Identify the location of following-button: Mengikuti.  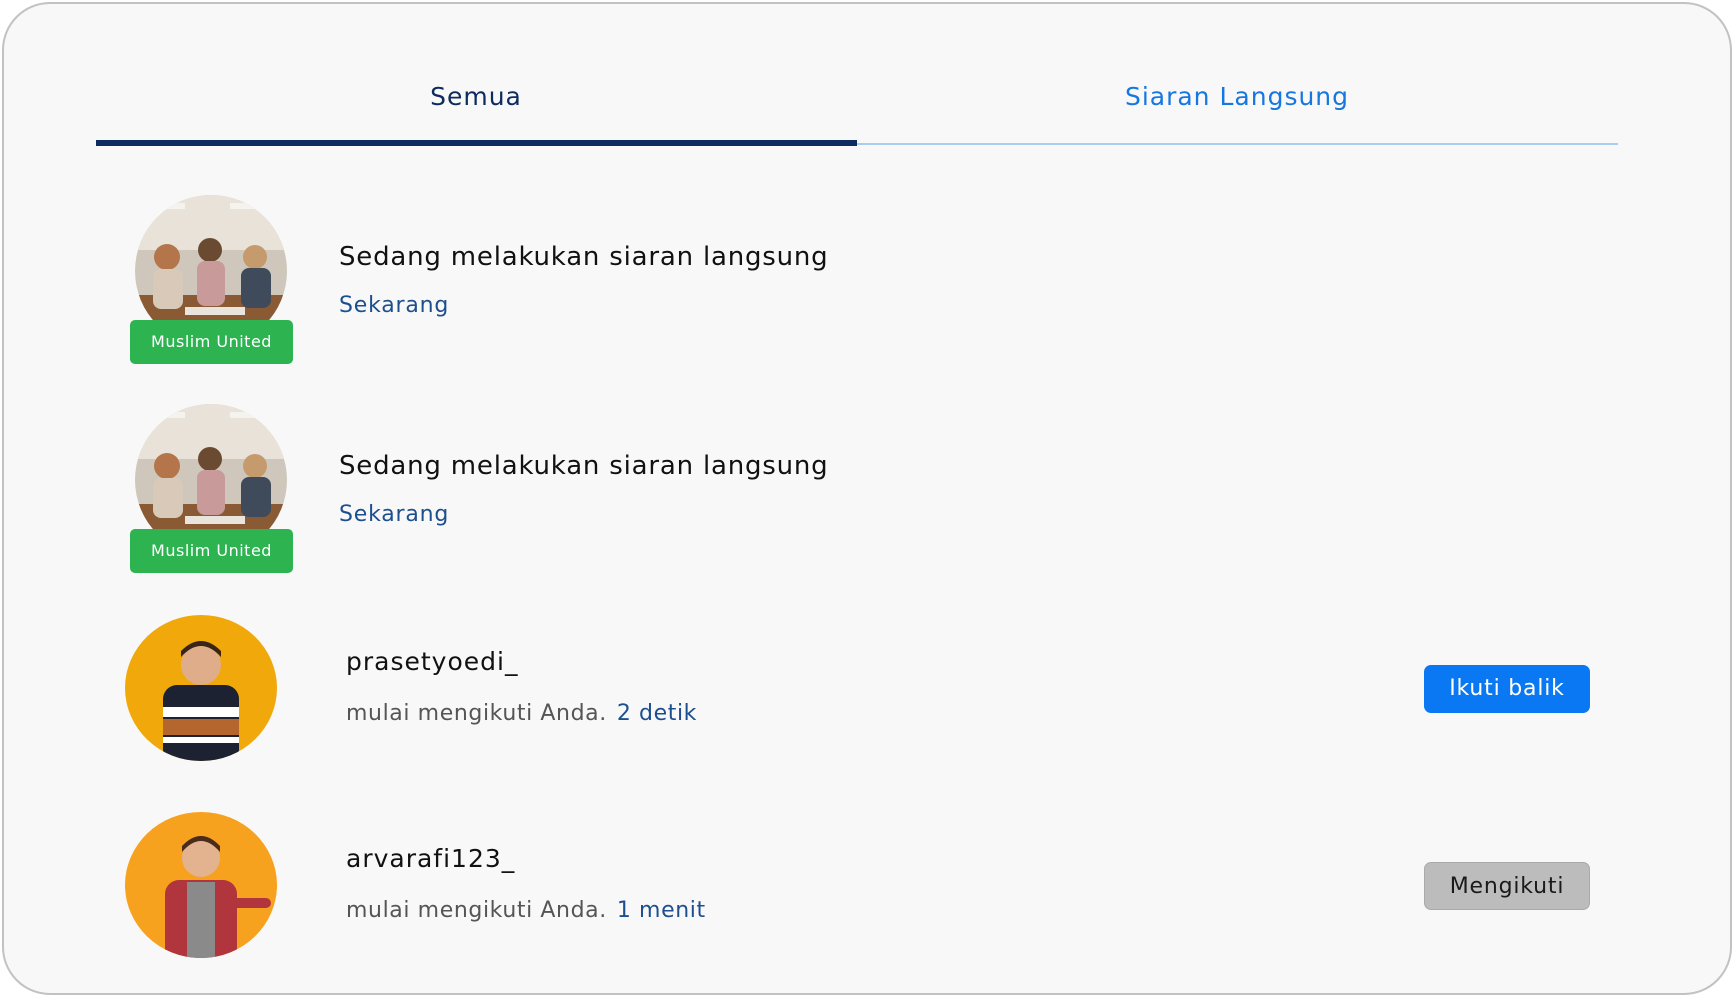
(1507, 886).